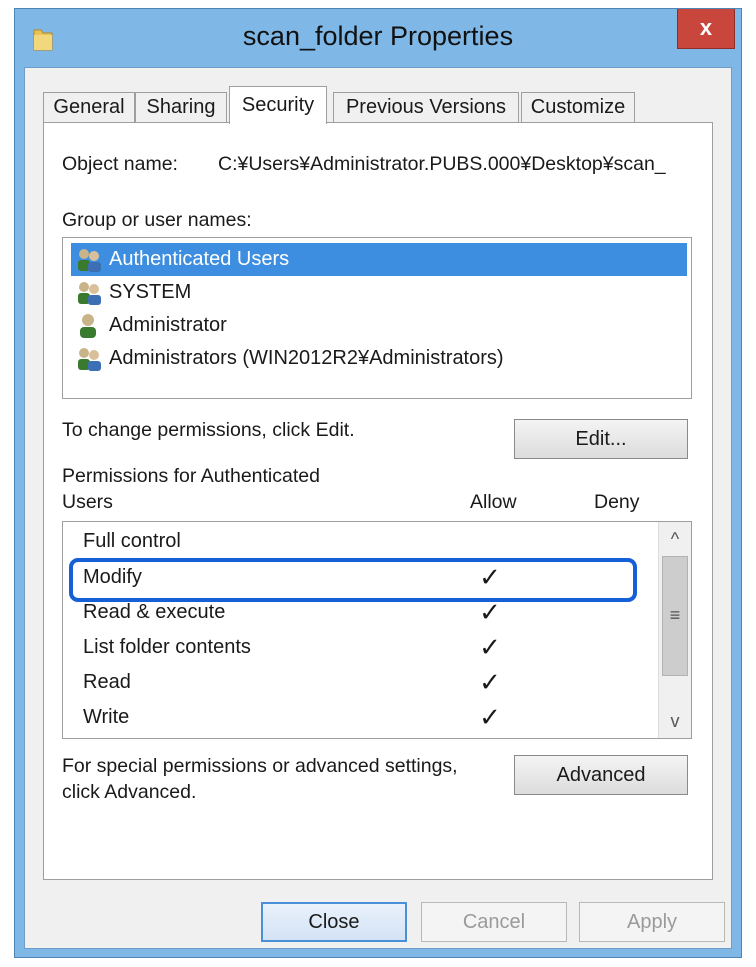 The height and width of the screenshot is (967, 756). What do you see at coordinates (675, 539) in the screenshot?
I see `scroll-up-icon: ^` at bounding box center [675, 539].